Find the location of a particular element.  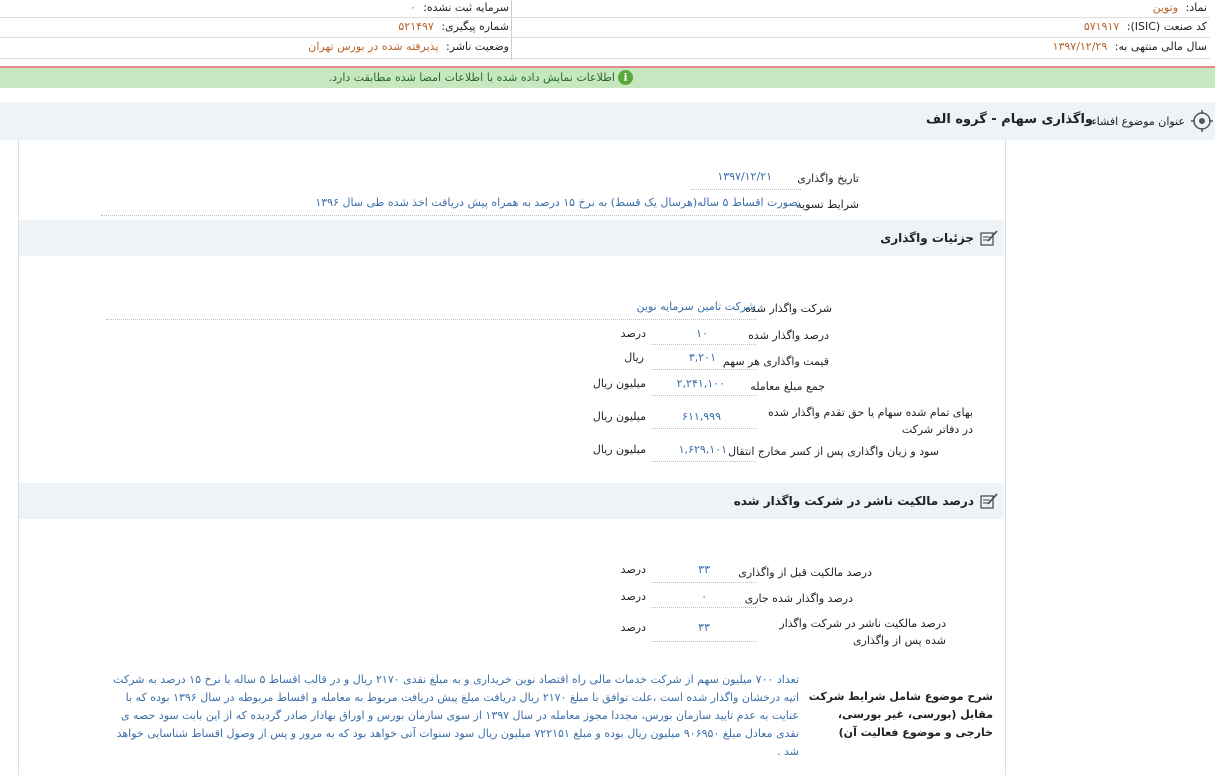

tracking-label: شماره پیگیری: is located at coordinates (475, 26).